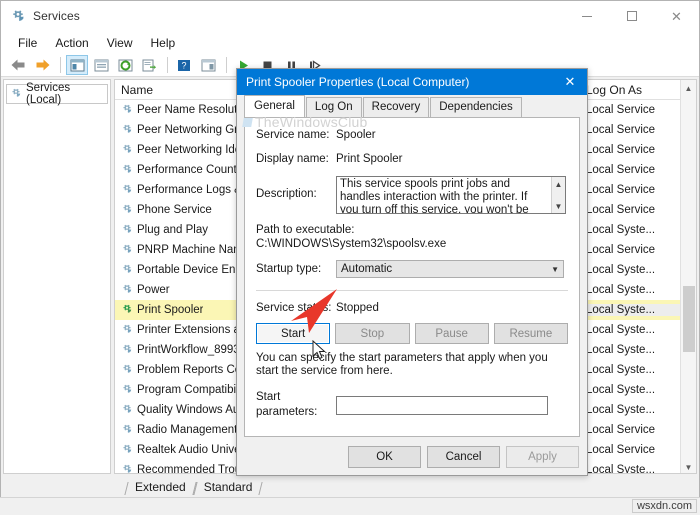 This screenshot has width=700, height=515. What do you see at coordinates (384, 457) in the screenshot?
I see `ok-button: OK` at bounding box center [384, 457].